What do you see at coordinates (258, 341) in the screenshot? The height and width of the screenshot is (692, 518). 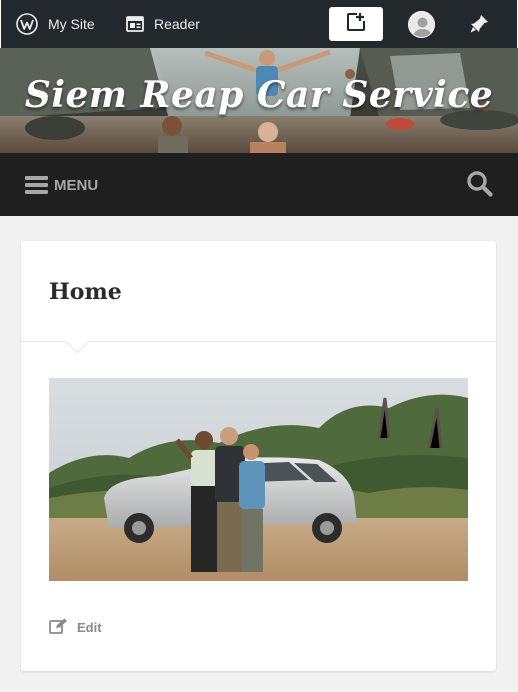 I see `title-divider` at bounding box center [258, 341].